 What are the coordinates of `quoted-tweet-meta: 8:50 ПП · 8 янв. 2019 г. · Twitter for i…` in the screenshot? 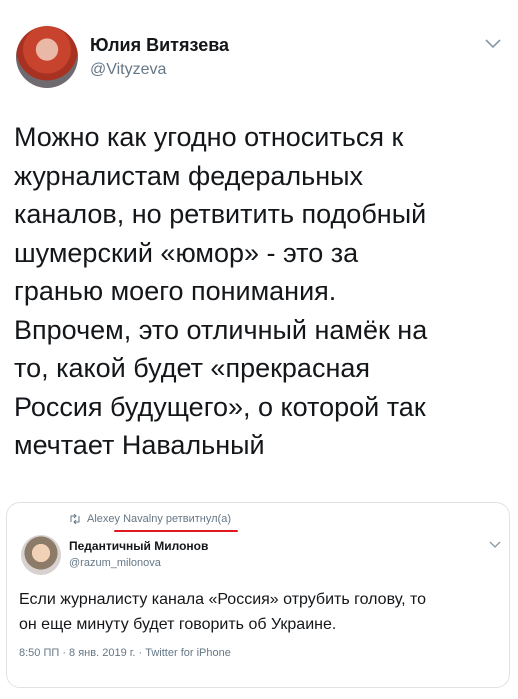 It's located at (125, 653).